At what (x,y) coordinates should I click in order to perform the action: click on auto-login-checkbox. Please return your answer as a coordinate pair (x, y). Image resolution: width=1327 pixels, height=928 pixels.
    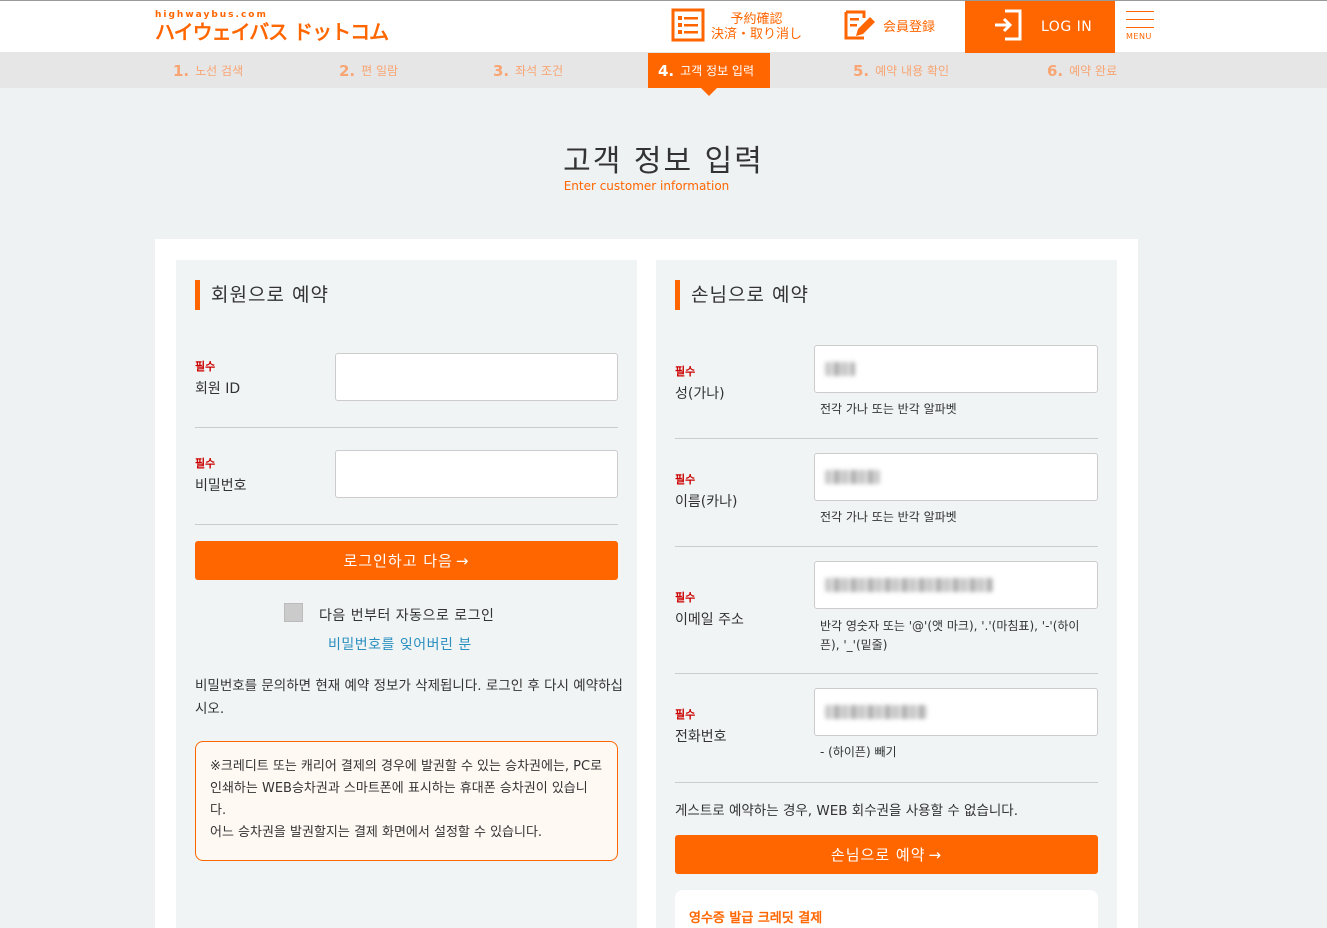
    Looking at the image, I should click on (293, 612).